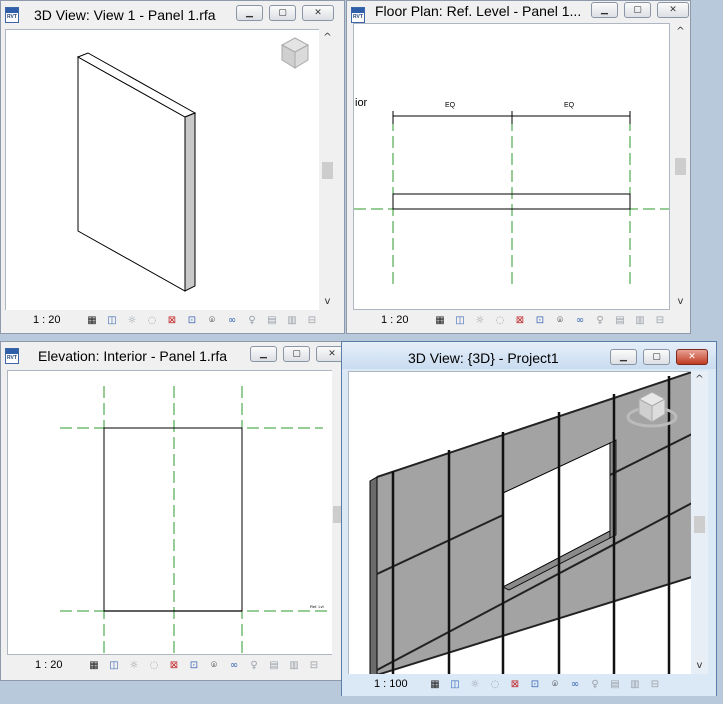 The width and height of the screenshot is (723, 704). What do you see at coordinates (12, 356) in the screenshot?
I see `revit-app-icon: RVT` at bounding box center [12, 356].